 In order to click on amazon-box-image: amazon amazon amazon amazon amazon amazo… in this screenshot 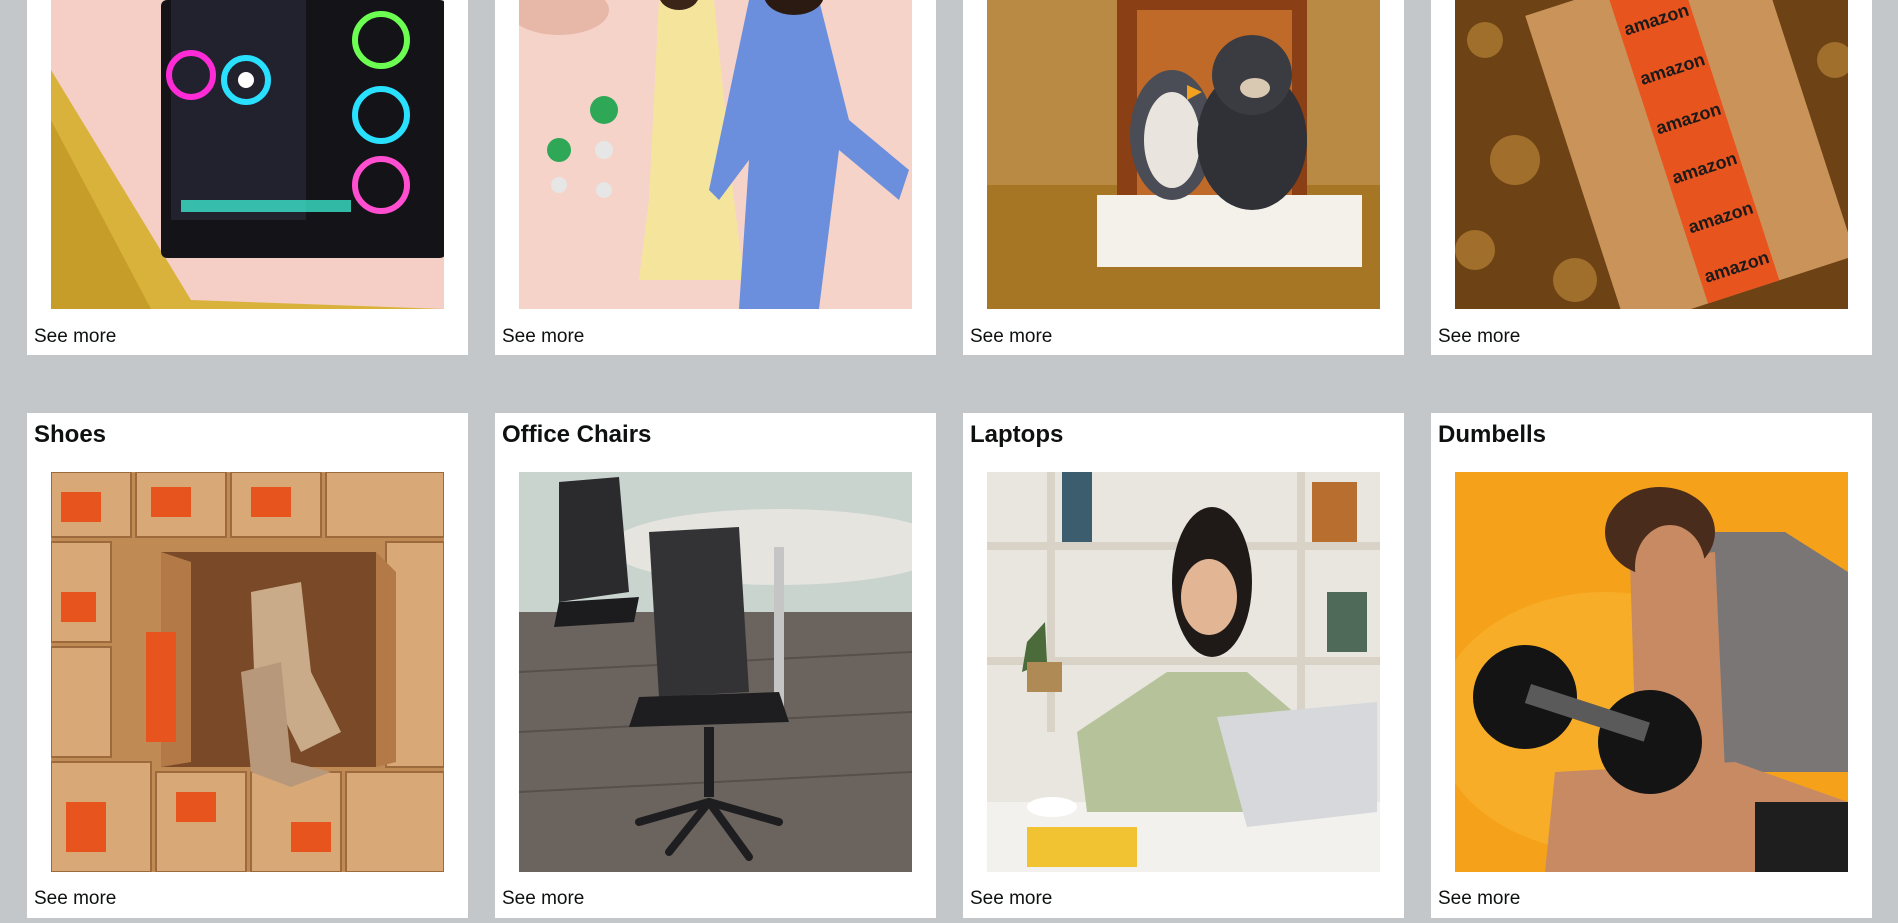, I will do `click(1651, 154)`.